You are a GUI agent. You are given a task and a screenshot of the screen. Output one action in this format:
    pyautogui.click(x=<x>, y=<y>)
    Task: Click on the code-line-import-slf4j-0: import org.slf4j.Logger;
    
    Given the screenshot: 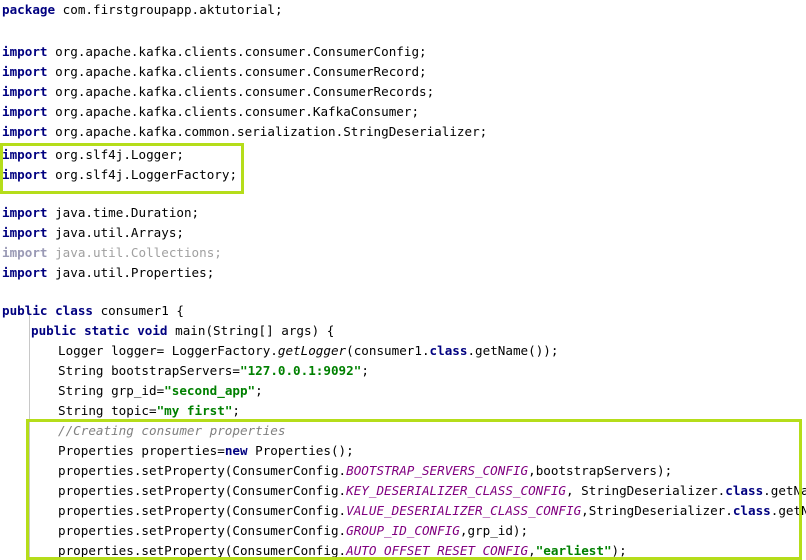 What is the action you would take?
    pyautogui.click(x=92, y=155)
    